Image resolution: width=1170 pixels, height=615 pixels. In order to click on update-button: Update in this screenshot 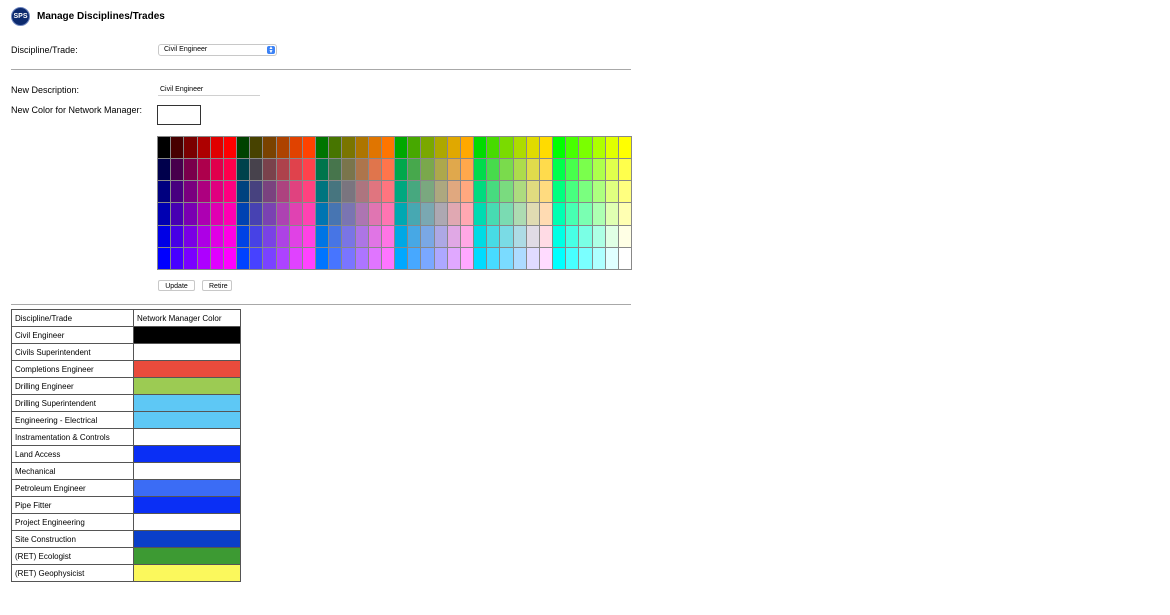, I will do `click(176, 285)`.